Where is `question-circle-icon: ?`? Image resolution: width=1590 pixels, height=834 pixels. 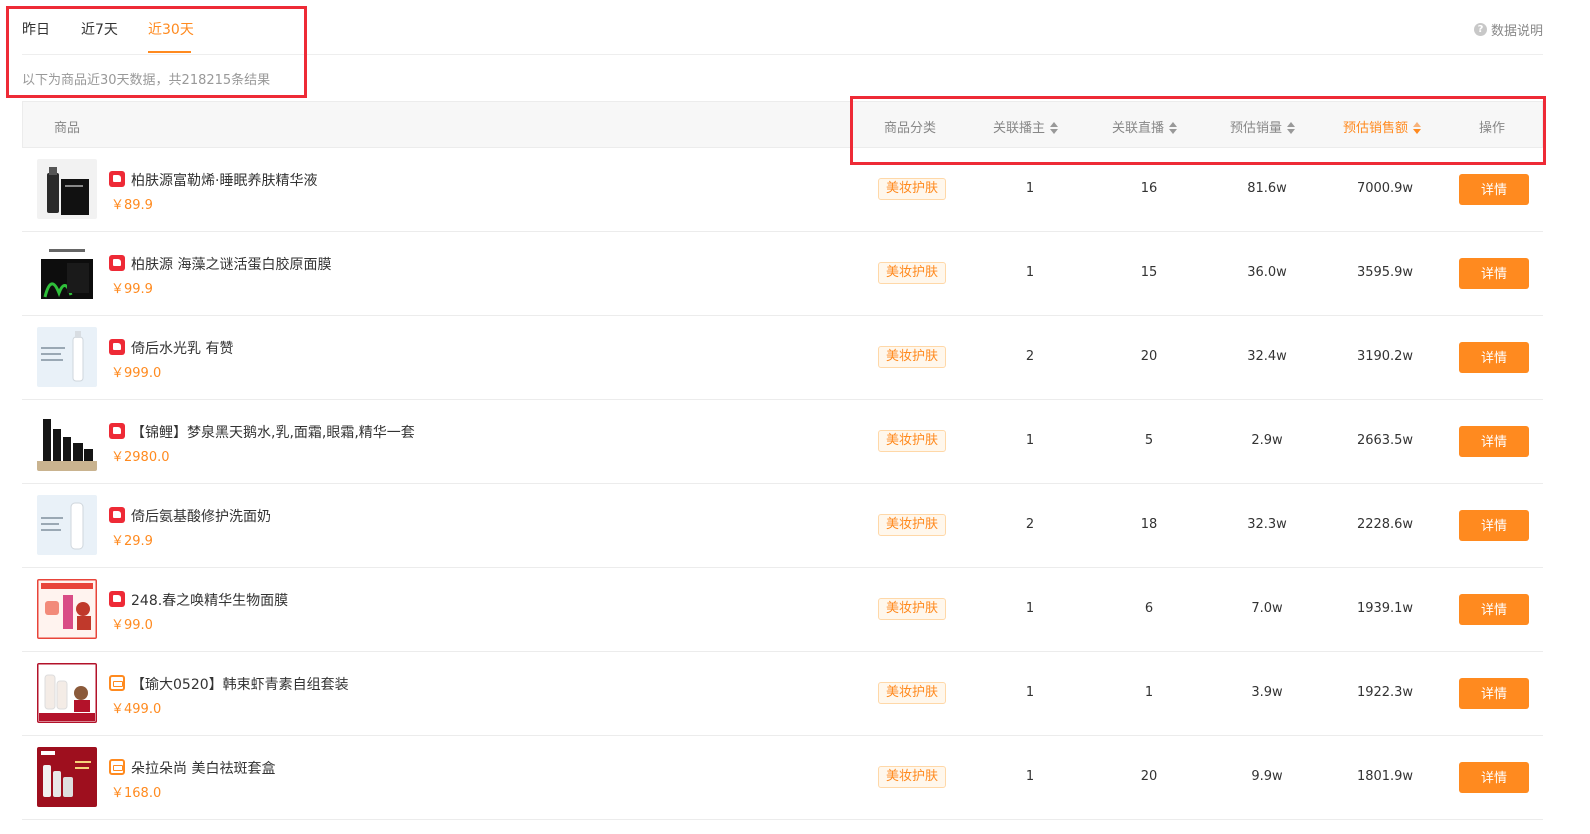
question-circle-icon: ? is located at coordinates (1480, 29).